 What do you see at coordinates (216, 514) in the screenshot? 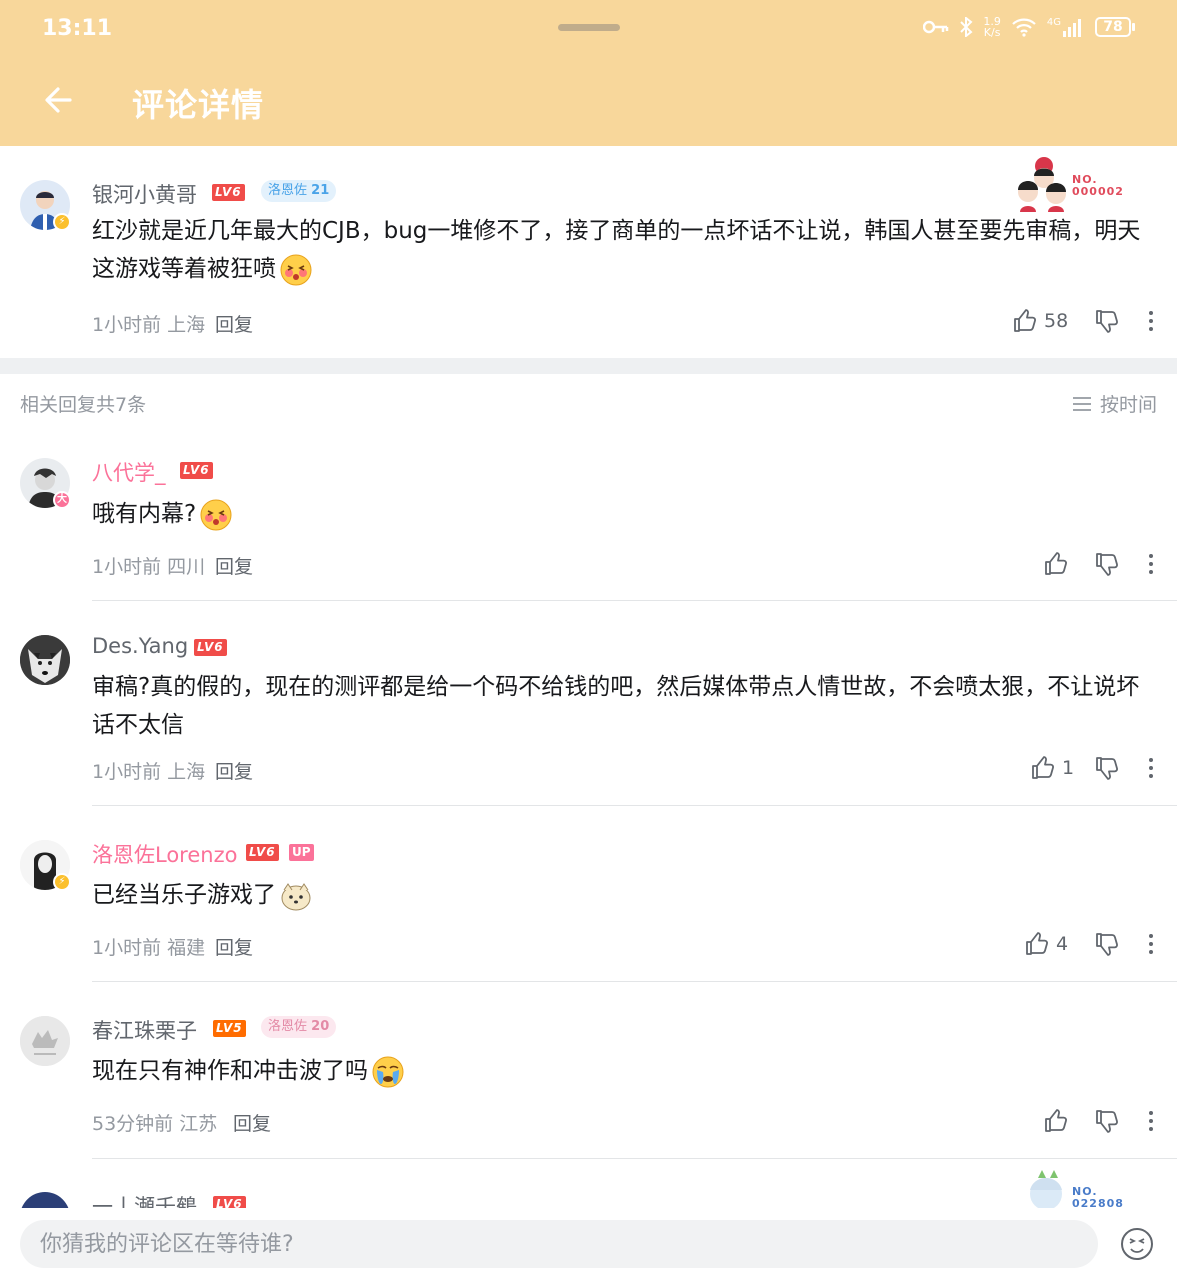
I see `emoji-blush-icon` at bounding box center [216, 514].